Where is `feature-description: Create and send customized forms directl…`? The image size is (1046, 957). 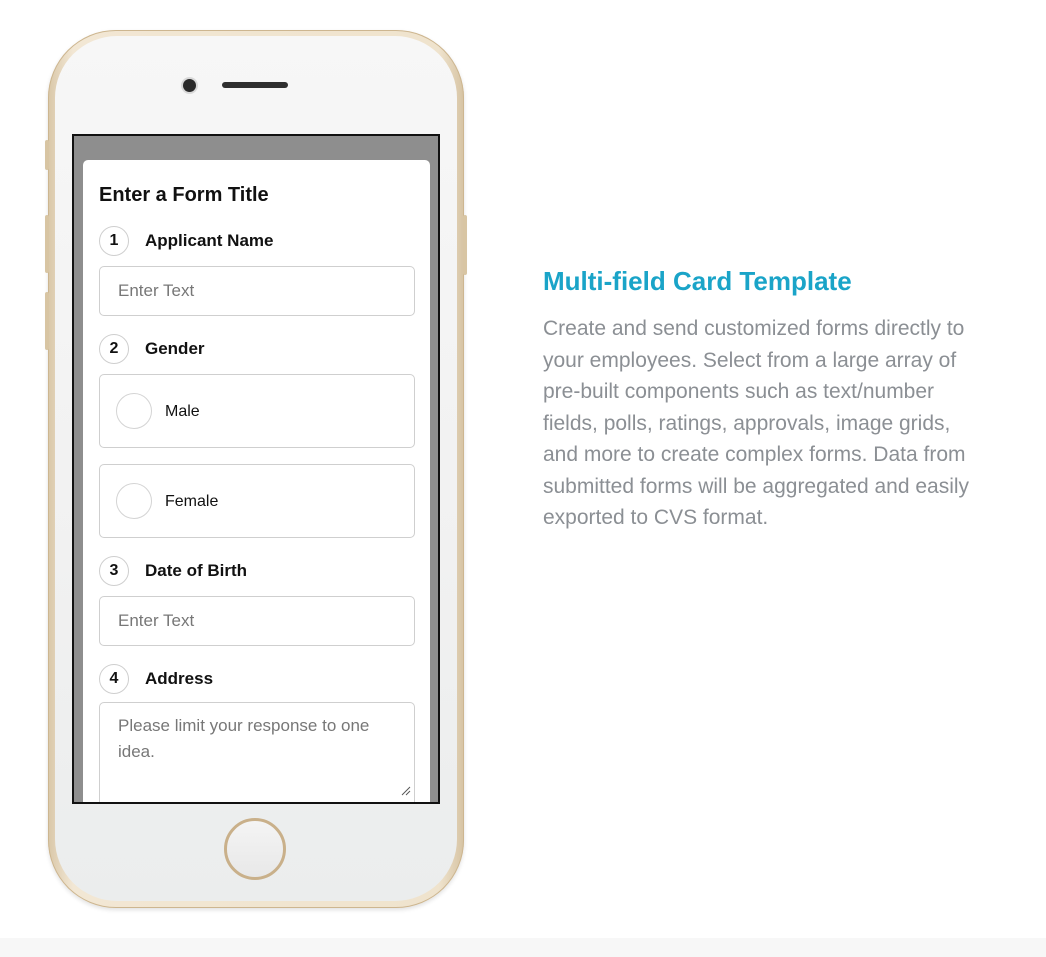 feature-description: Create and send customized forms directl… is located at coordinates (756, 423).